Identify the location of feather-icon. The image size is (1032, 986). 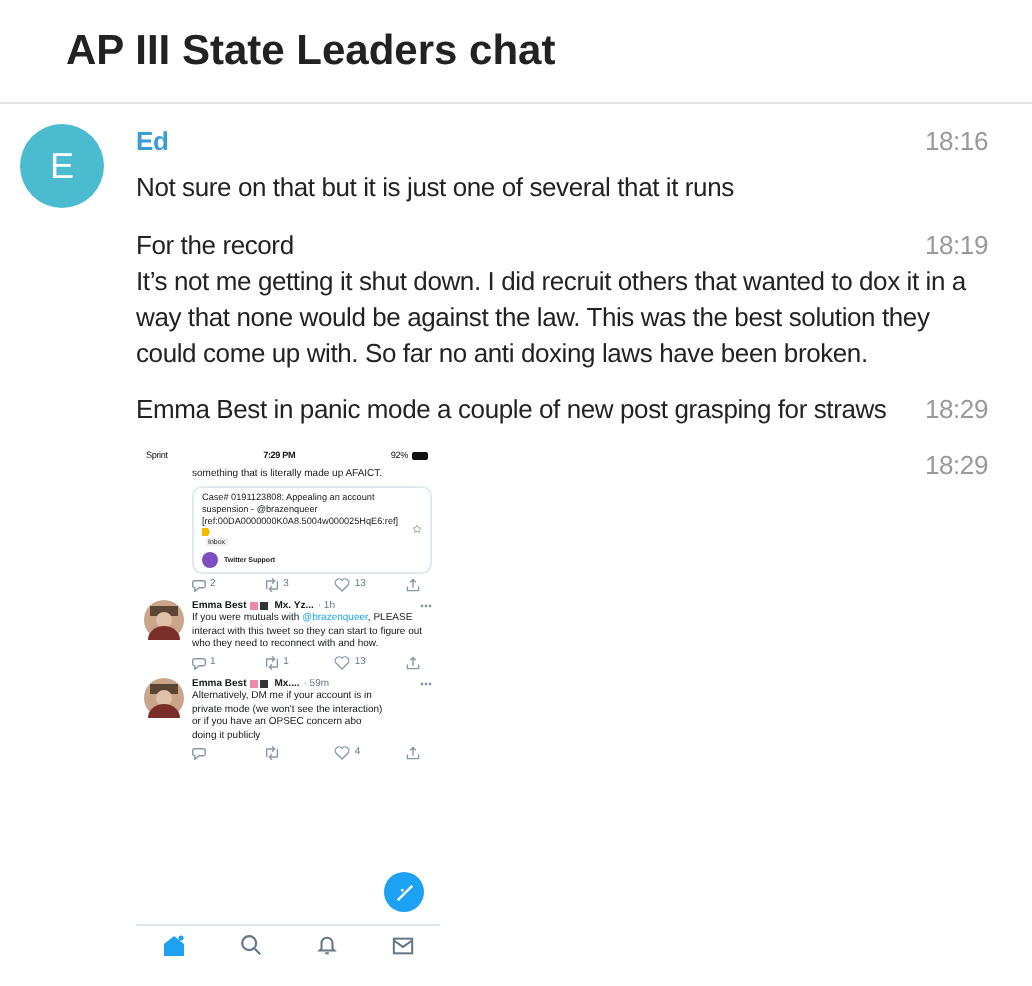
(404, 892).